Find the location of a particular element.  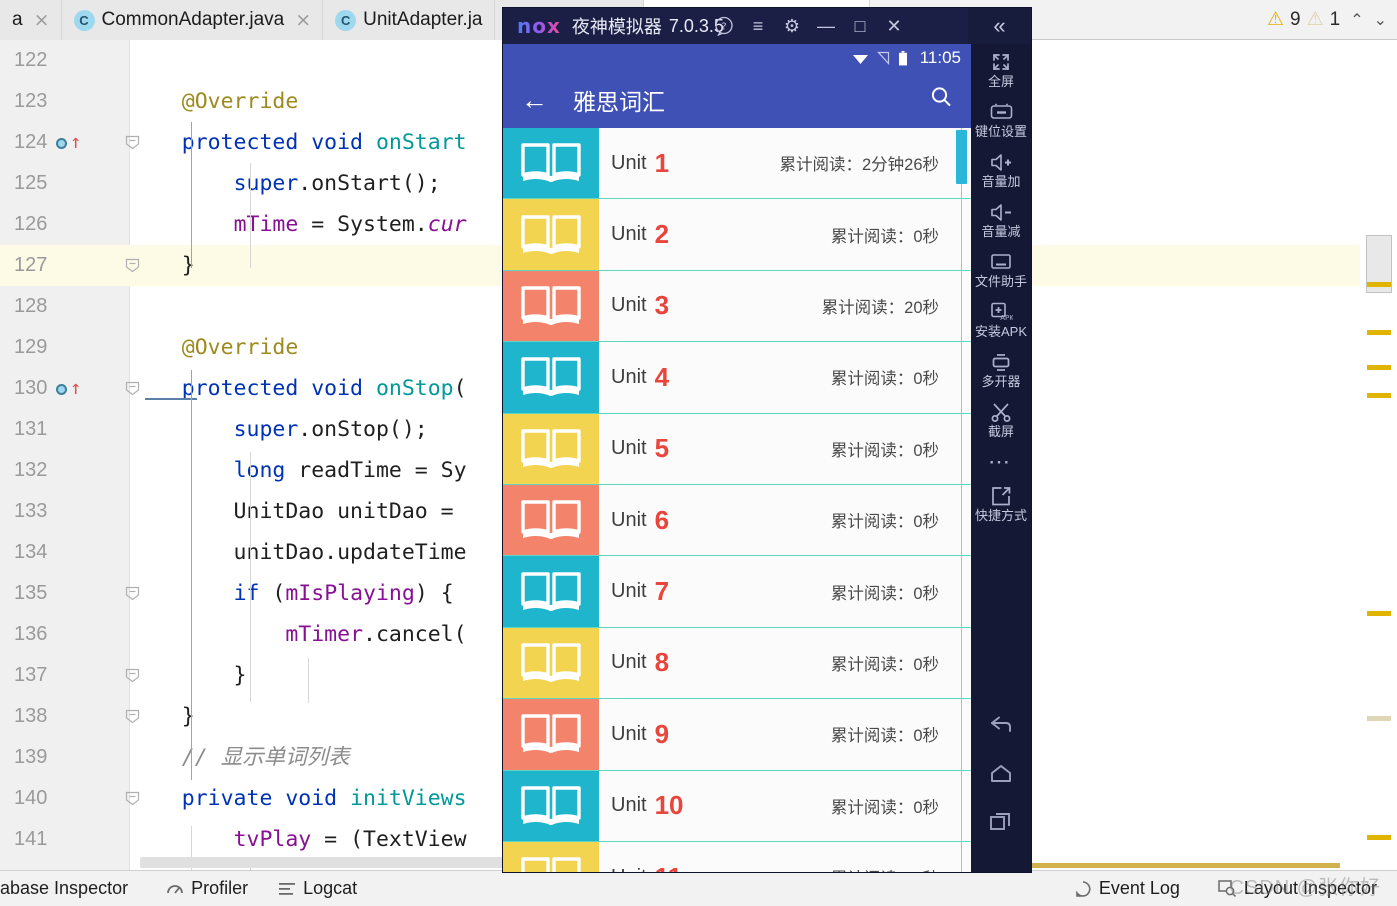

line-number: 135 is located at coordinates (65, 593).